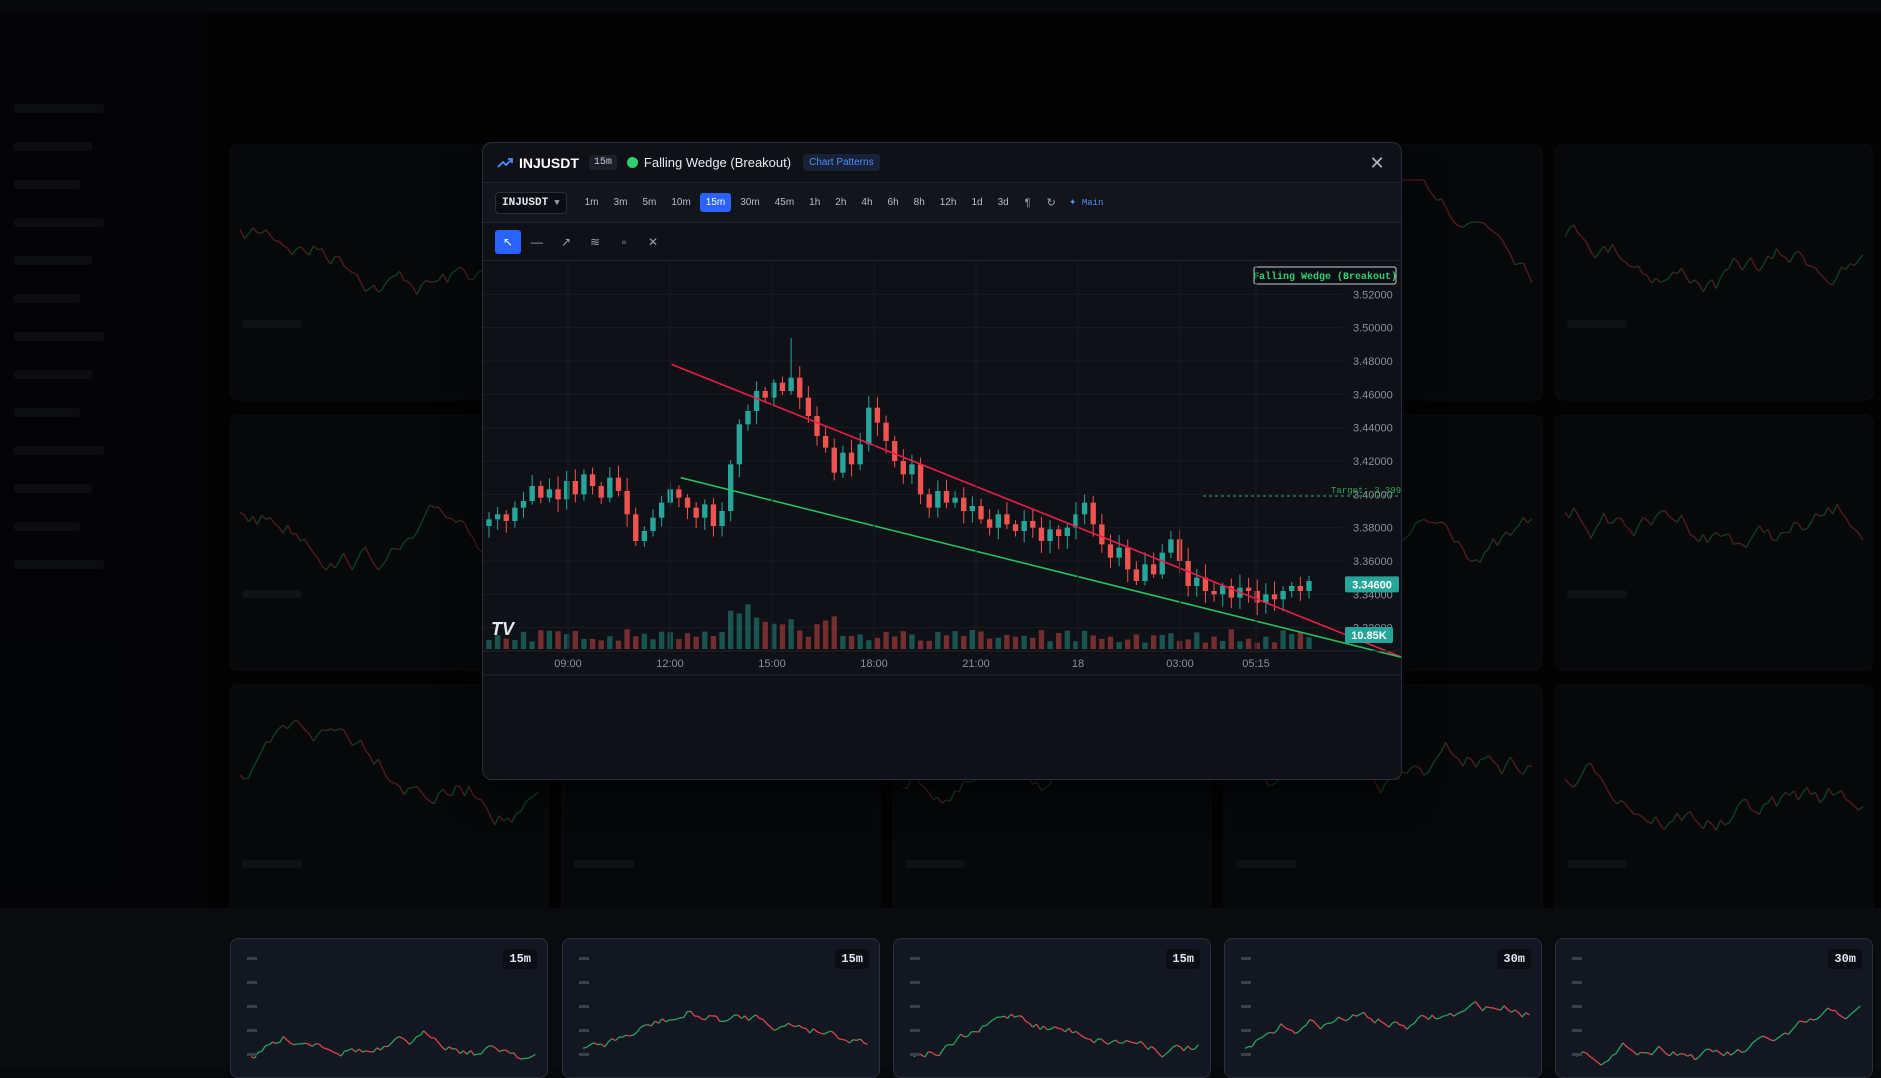 The image size is (1881, 1078). Describe the element at coordinates (893, 202) in the screenshot. I see `timeframe-6h: 6h` at that location.